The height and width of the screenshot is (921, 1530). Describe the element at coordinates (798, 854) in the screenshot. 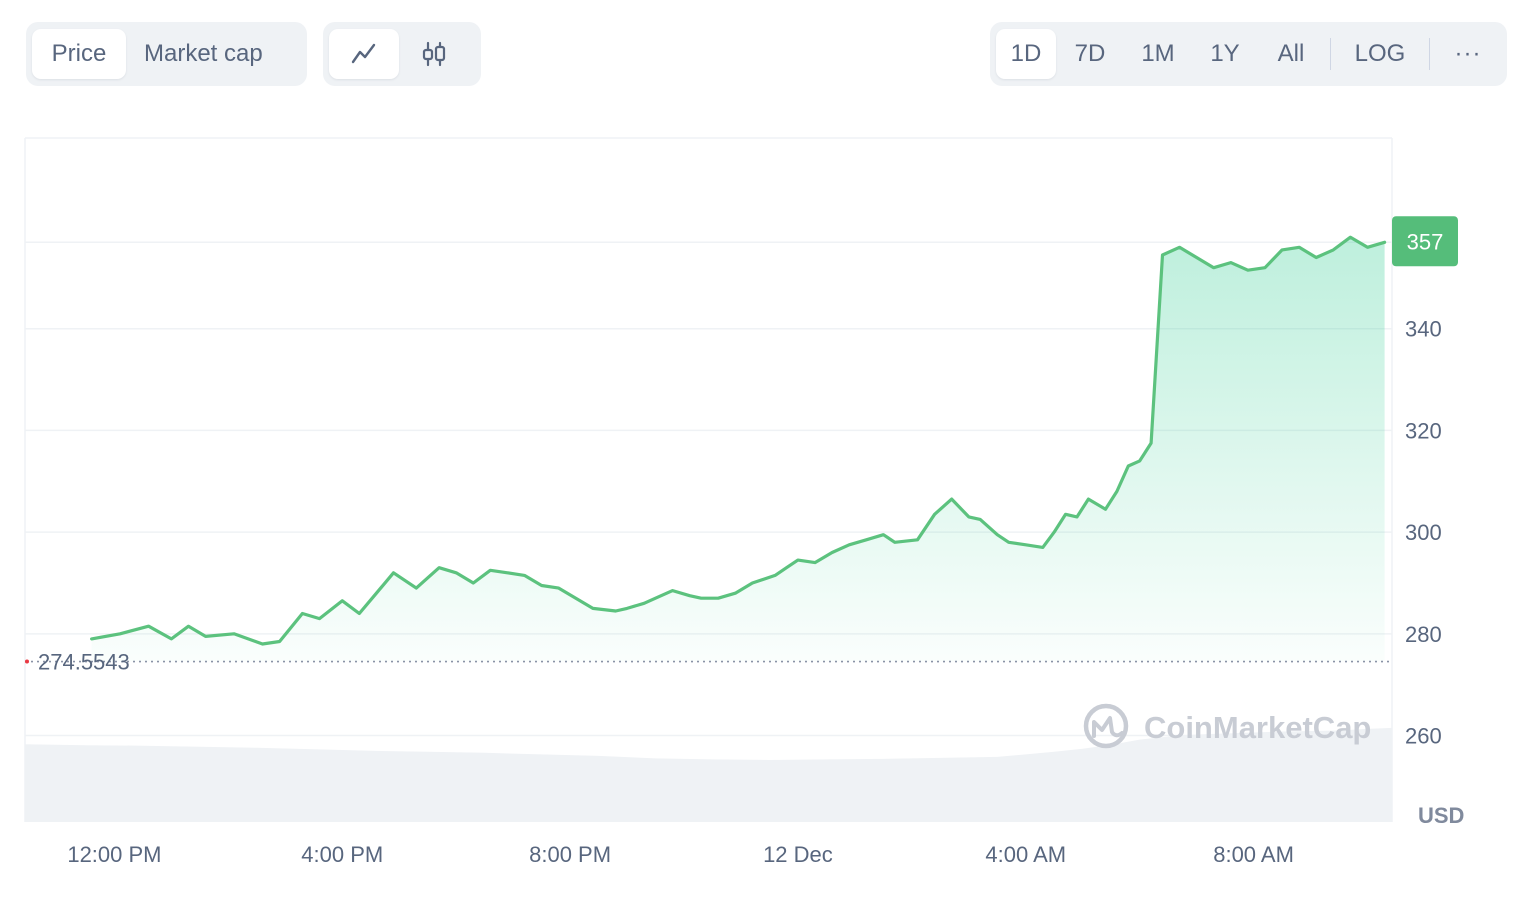

I see `x-tick-label: 12 Dec` at that location.